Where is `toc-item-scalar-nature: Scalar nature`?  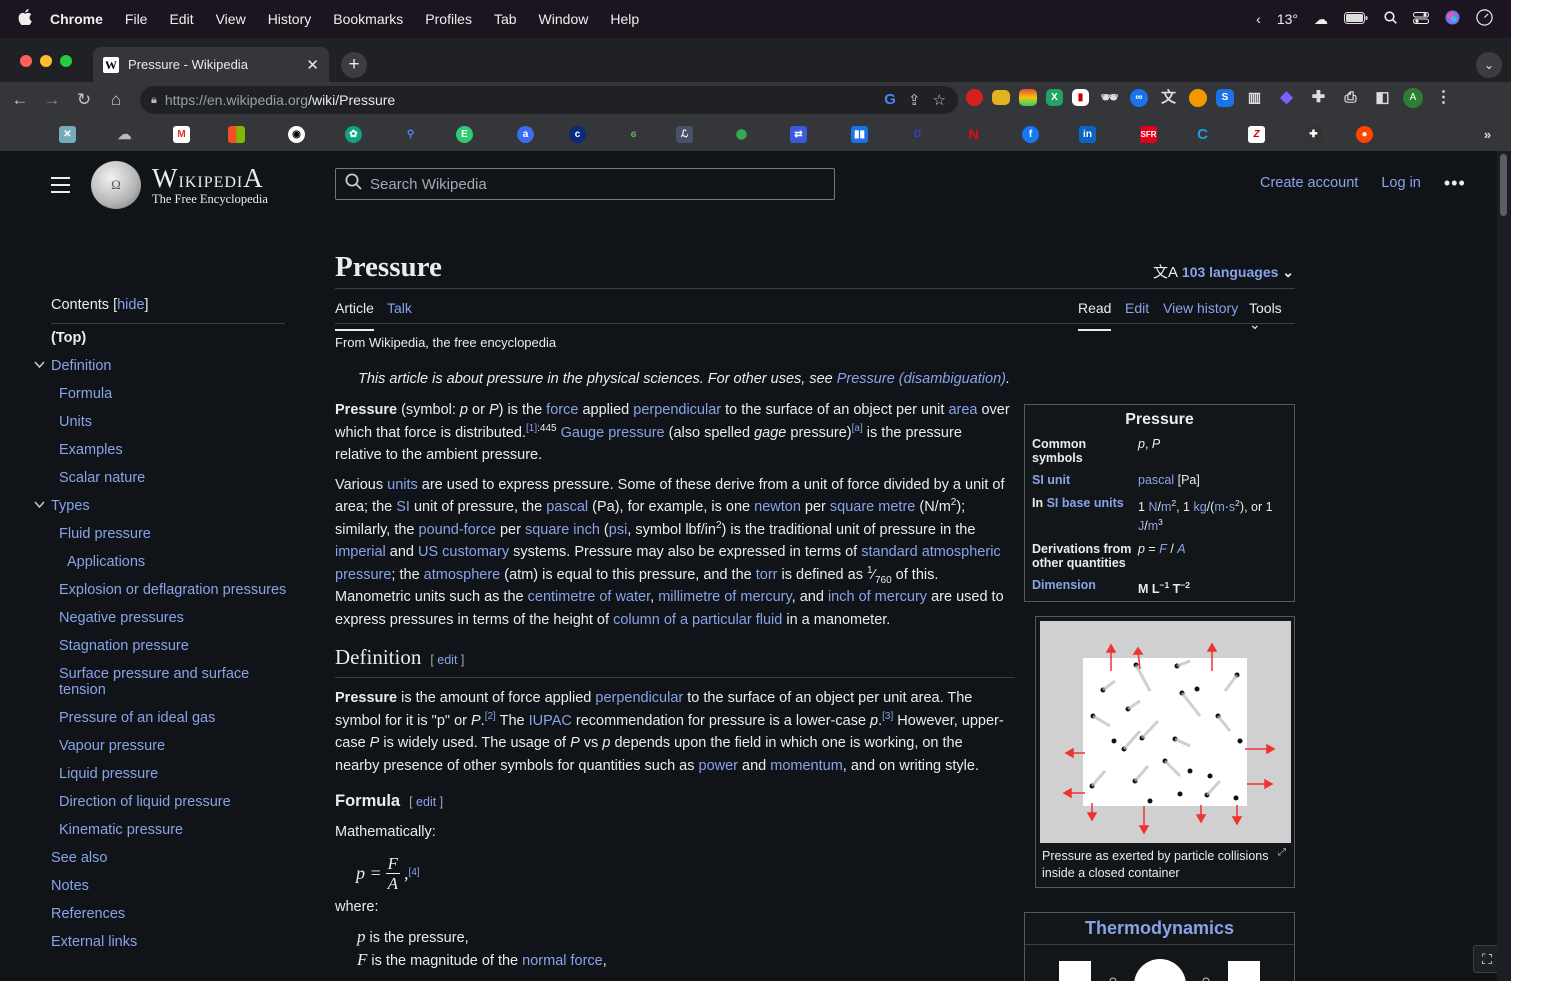
toc-item-scalar-nature: Scalar nature is located at coordinates (102, 478).